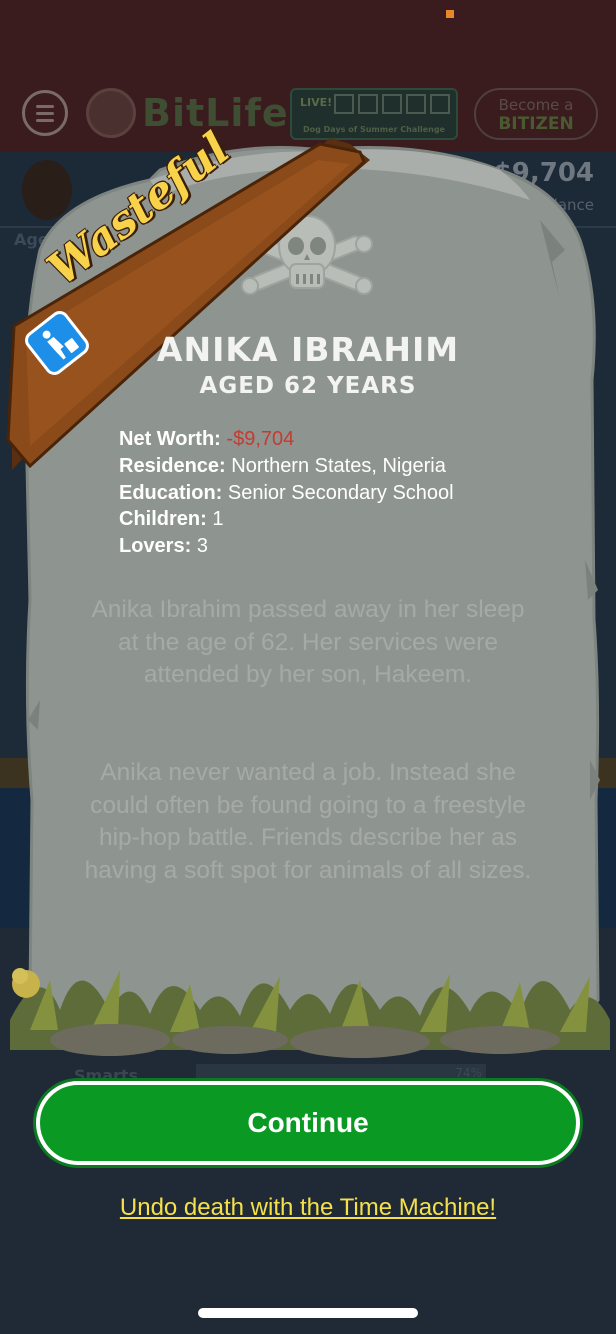  I want to click on children-row: Children: 1, so click(286, 519).